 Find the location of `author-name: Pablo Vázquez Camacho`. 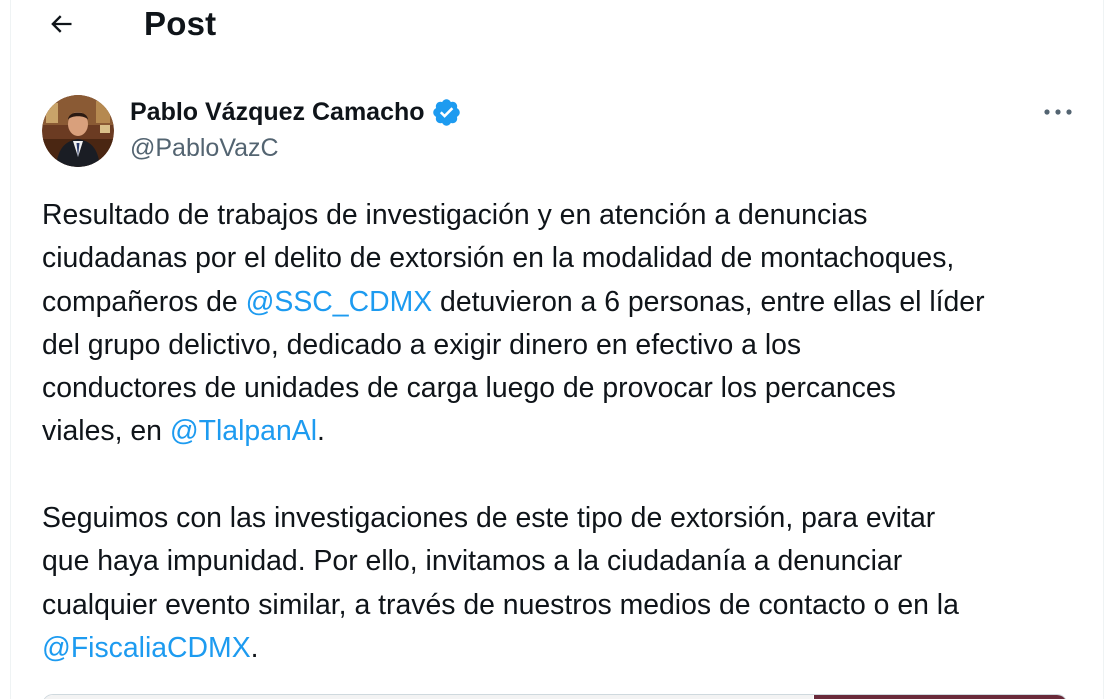

author-name: Pablo Vázquez Camacho is located at coordinates (296, 112).